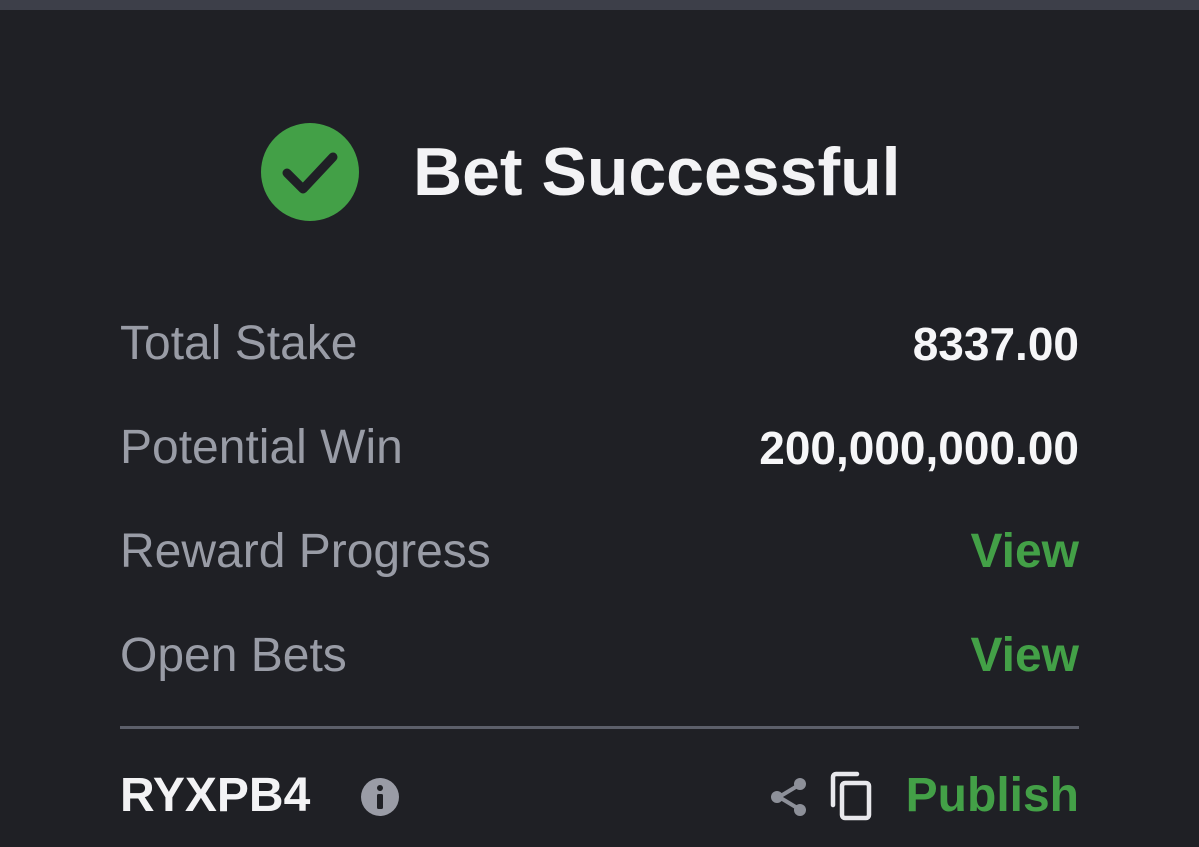 The width and height of the screenshot is (1199, 847). What do you see at coordinates (851, 796) in the screenshot?
I see `copy-icon` at bounding box center [851, 796].